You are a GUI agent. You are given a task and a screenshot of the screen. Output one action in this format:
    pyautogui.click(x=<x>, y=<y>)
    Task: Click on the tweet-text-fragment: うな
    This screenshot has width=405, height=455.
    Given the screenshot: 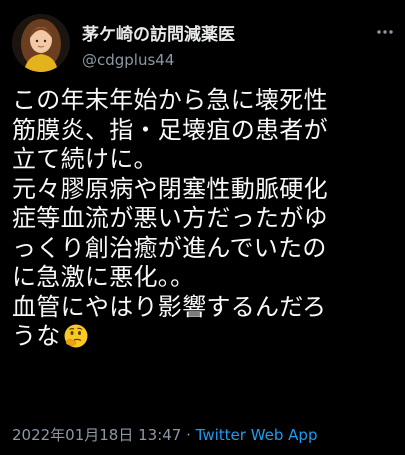 What is the action you would take?
    pyautogui.click(x=36, y=336)
    